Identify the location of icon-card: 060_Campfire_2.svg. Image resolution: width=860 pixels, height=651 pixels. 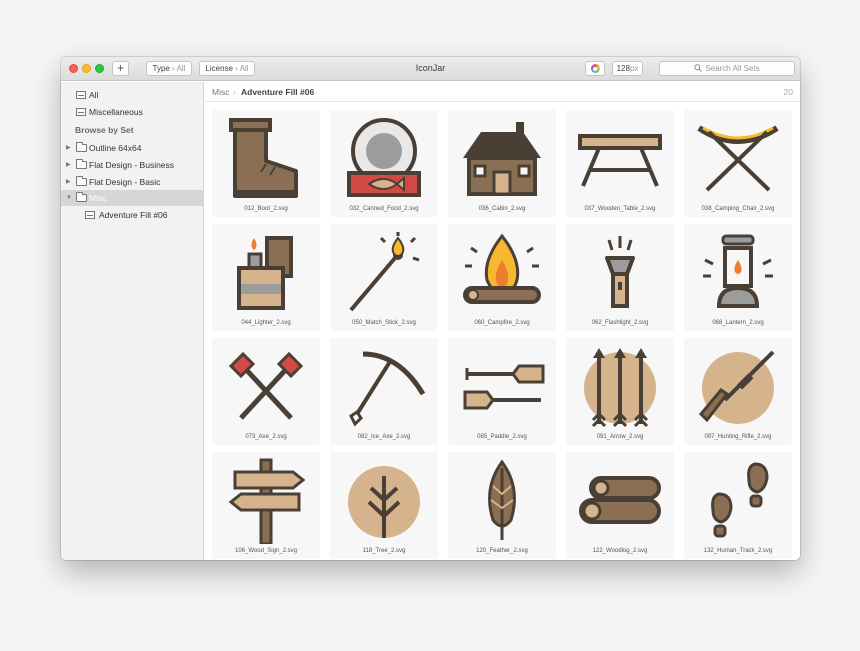
(502, 277).